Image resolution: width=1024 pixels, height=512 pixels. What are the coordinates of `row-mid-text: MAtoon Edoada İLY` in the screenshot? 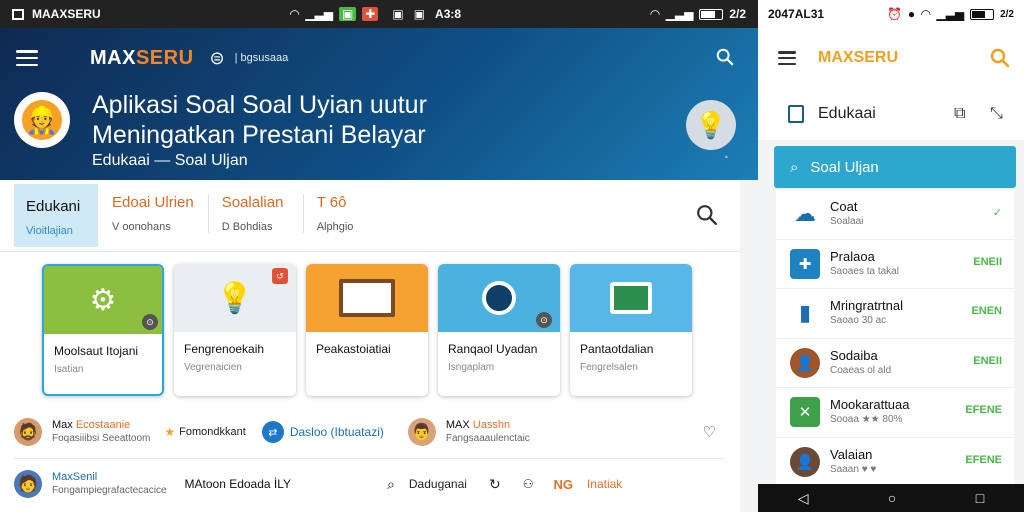 It's located at (238, 484).